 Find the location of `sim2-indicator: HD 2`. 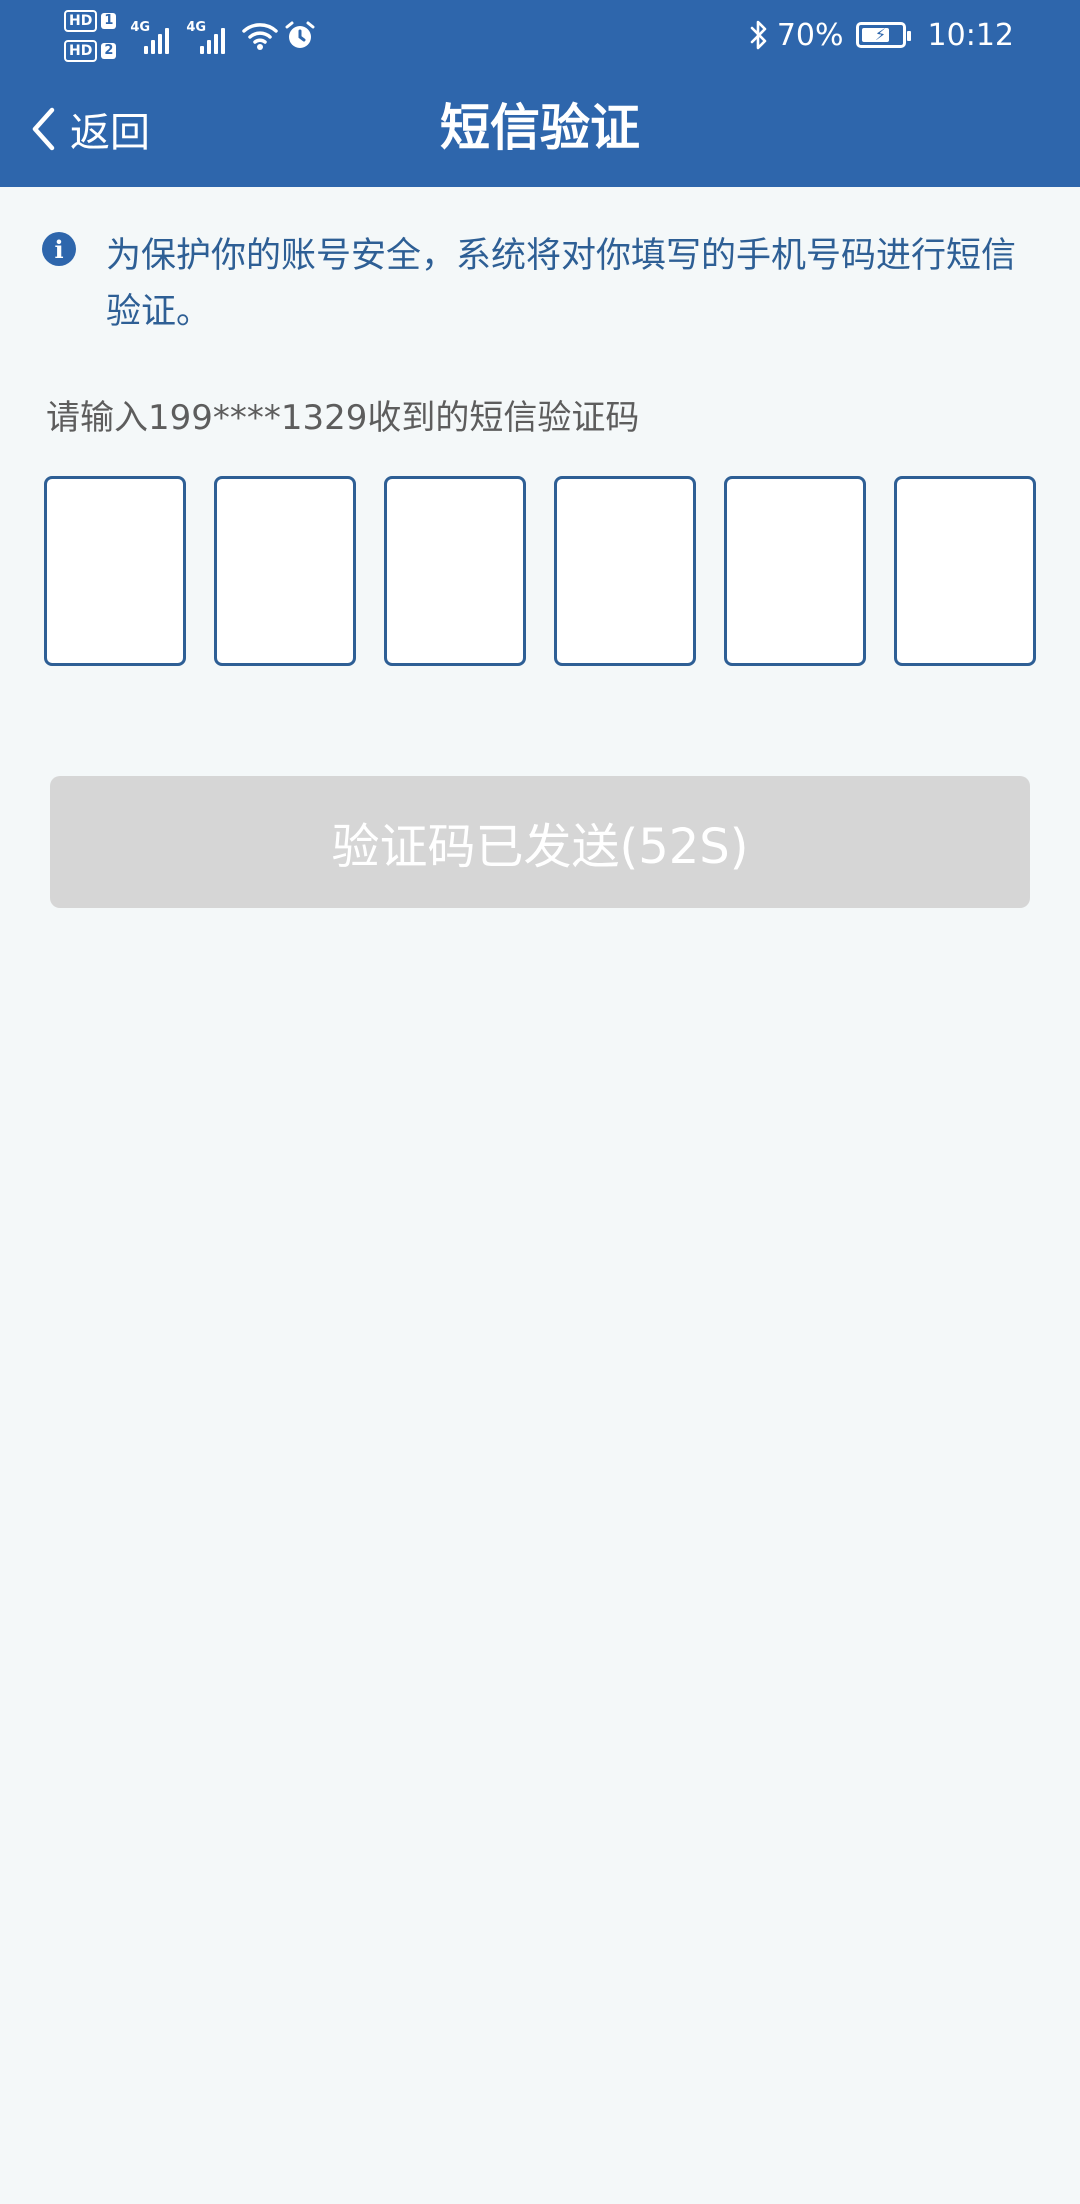

sim2-indicator: HD 2 is located at coordinates (90, 51).